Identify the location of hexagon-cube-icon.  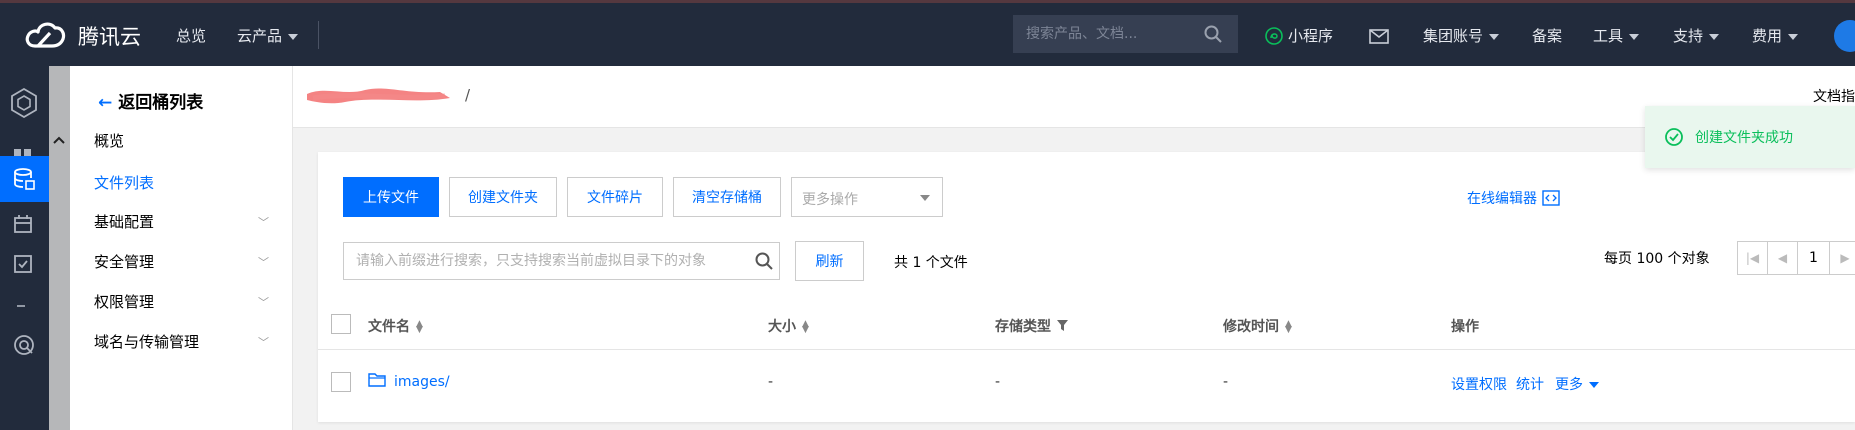
(24, 103).